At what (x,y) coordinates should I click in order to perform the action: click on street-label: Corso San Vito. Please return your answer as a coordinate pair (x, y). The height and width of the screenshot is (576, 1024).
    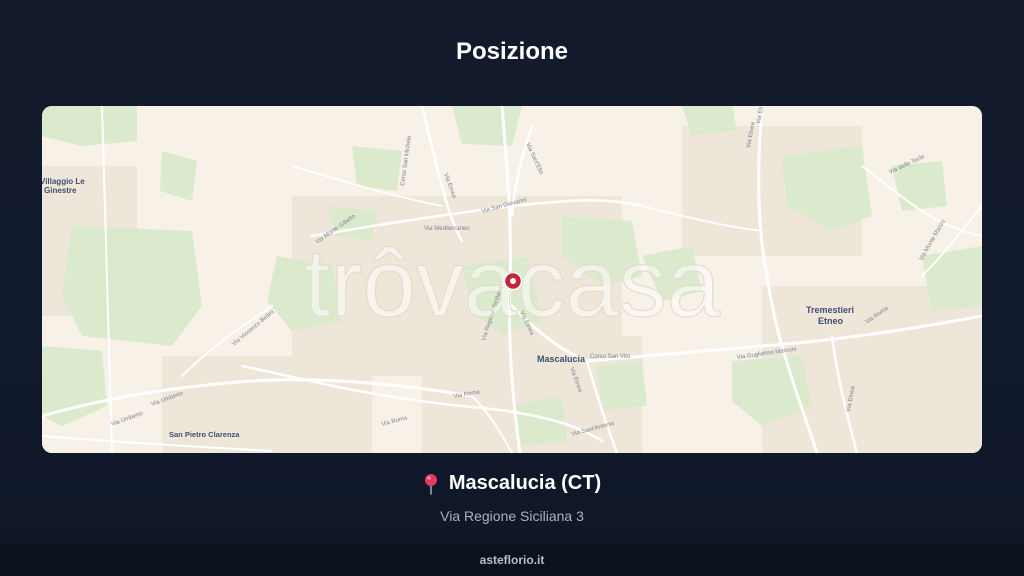
    Looking at the image, I should click on (610, 357).